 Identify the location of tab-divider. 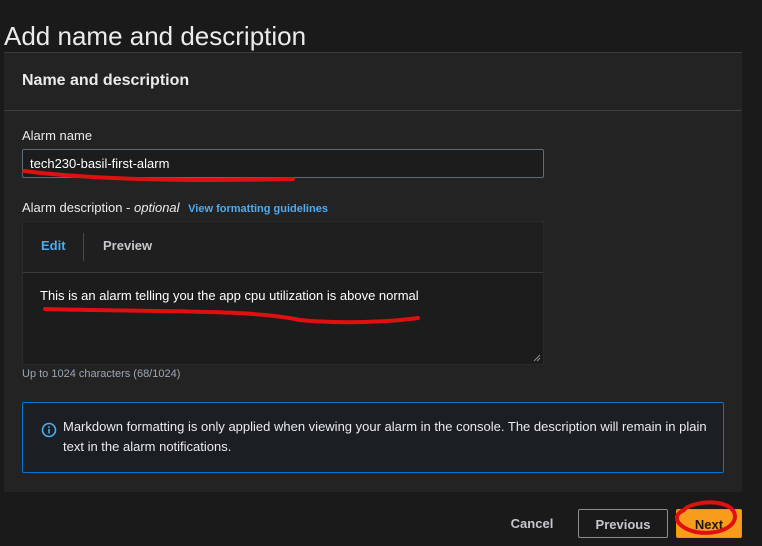
(83, 247).